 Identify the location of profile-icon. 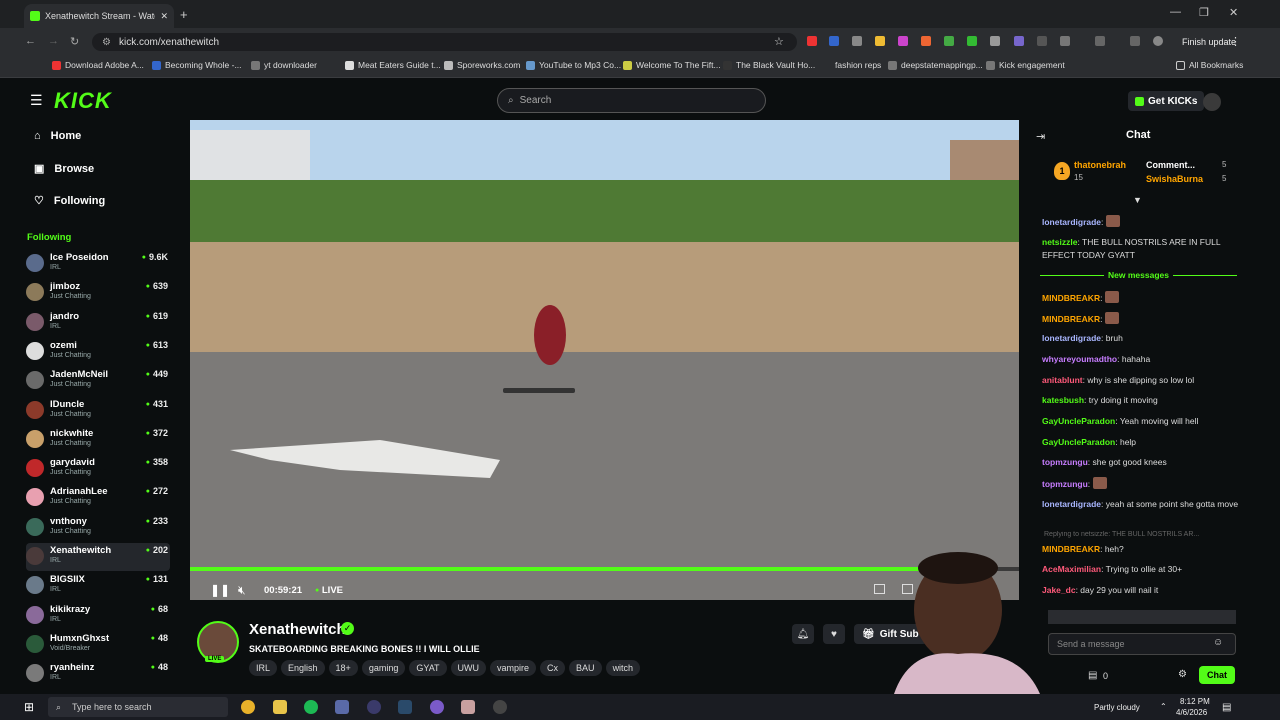
(1158, 41).